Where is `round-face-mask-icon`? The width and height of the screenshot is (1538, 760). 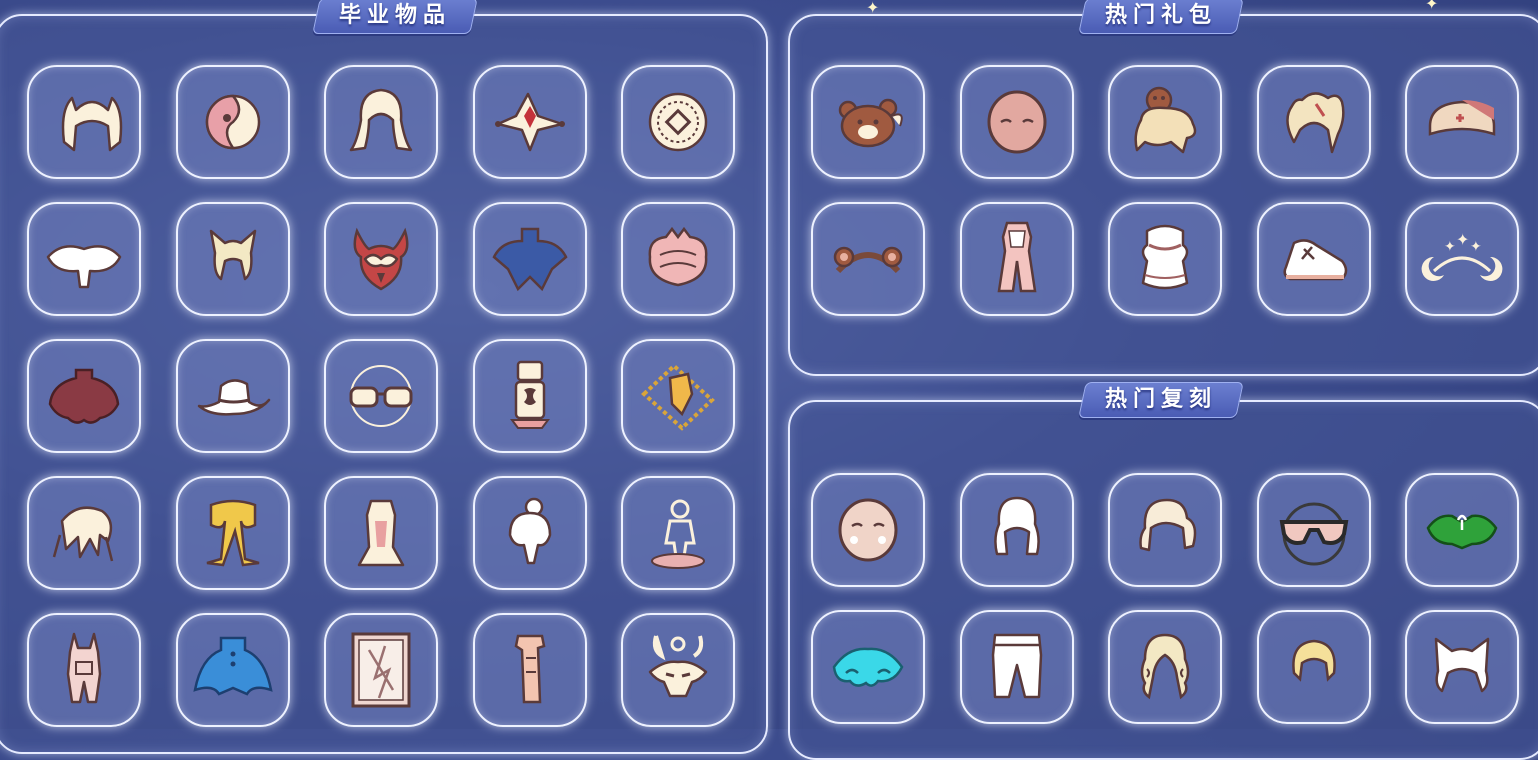 round-face-mask-icon is located at coordinates (868, 530).